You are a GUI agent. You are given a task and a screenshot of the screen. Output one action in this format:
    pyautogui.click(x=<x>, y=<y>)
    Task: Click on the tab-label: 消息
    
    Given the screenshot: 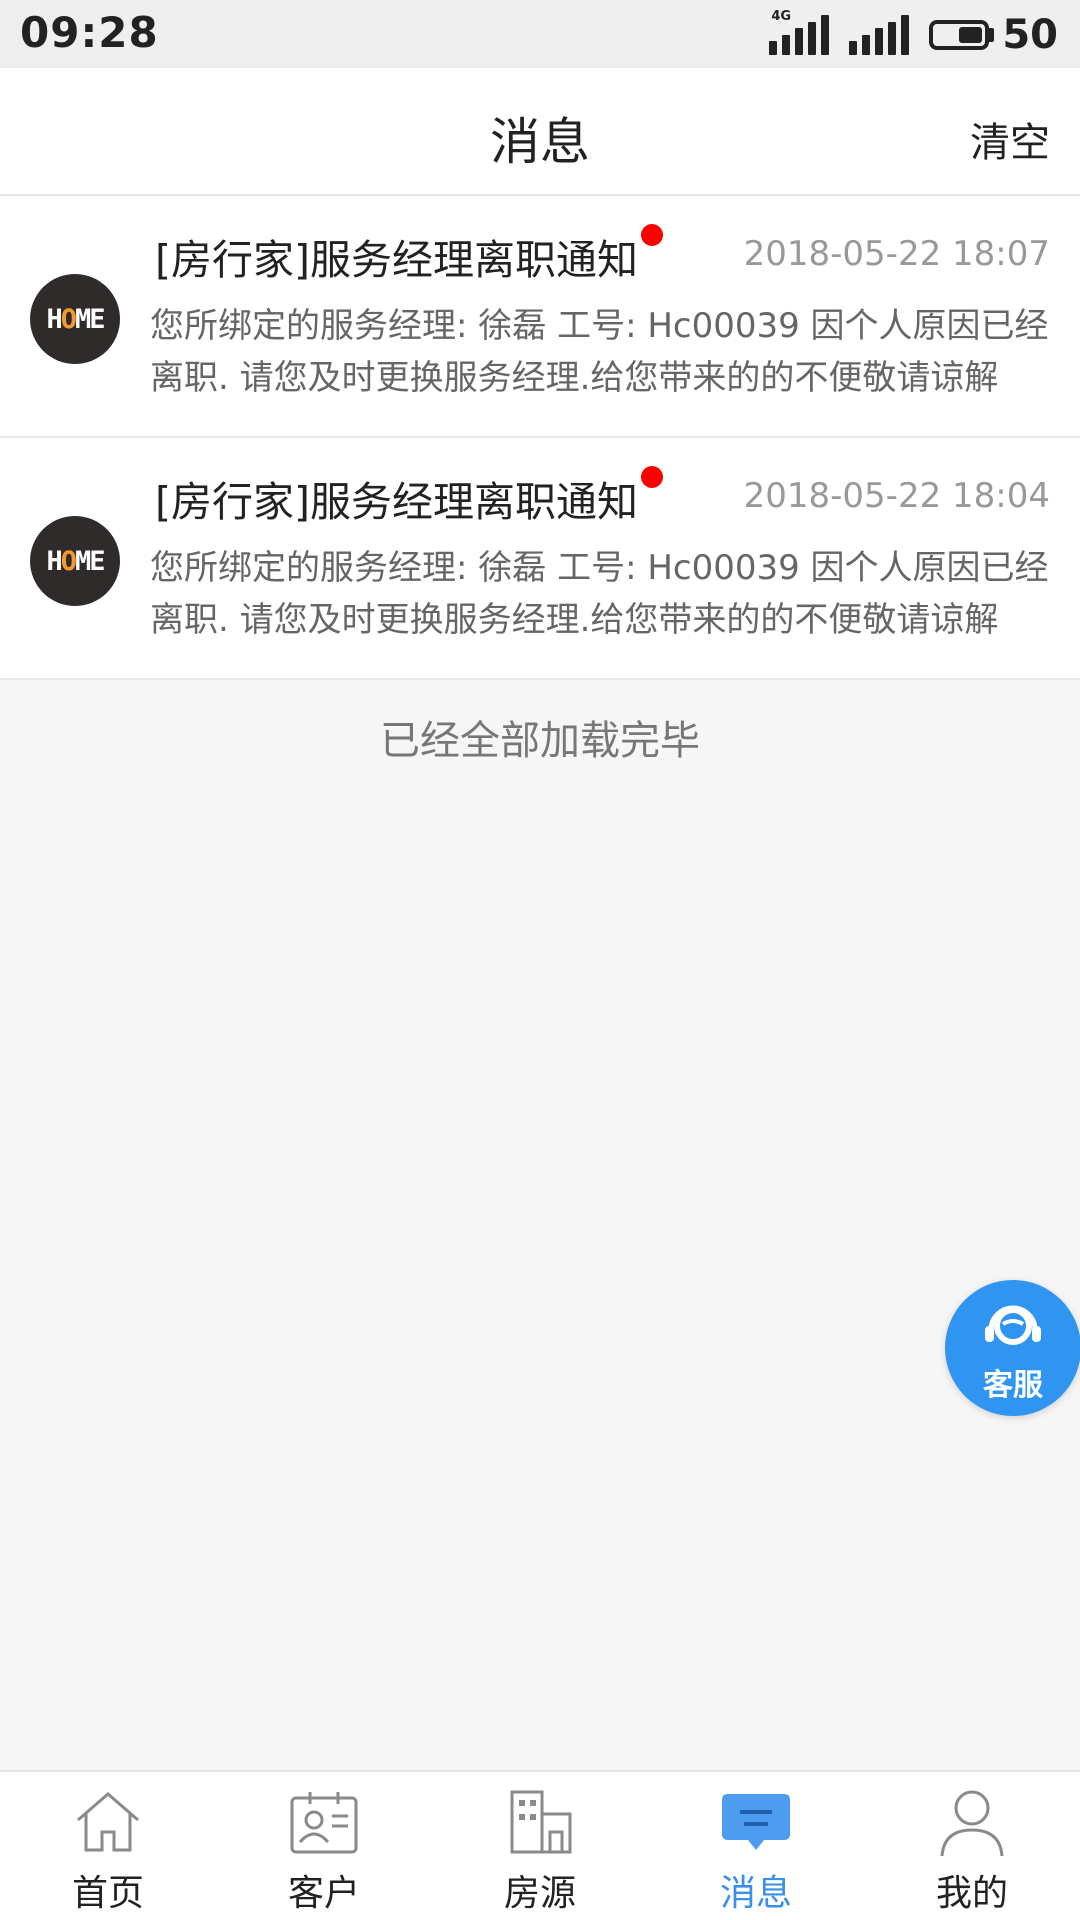 What is the action you would take?
    pyautogui.click(x=755, y=1893)
    